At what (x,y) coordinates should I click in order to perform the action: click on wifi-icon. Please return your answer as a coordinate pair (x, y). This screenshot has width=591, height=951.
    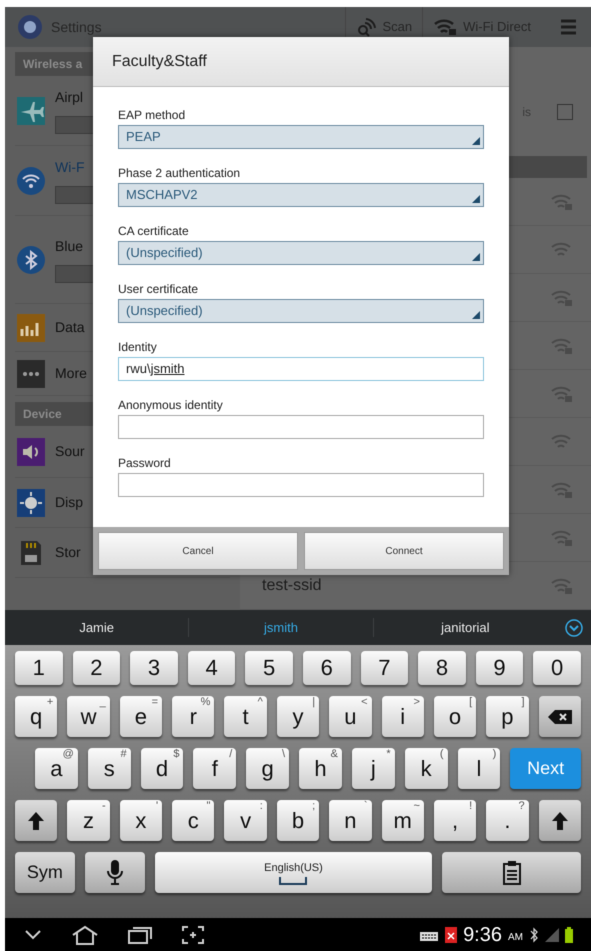
    Looking at the image, I should click on (31, 180).